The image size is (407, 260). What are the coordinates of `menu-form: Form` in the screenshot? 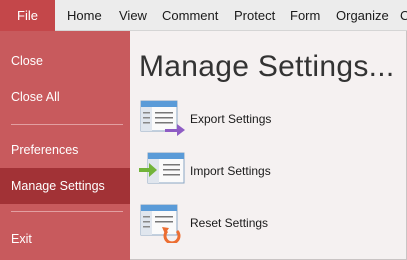 It's located at (305, 15).